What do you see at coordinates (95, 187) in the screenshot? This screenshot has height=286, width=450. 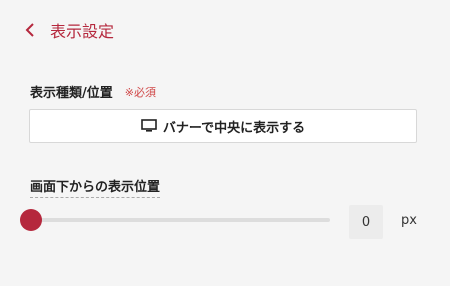 I see `position-label: 画面下からの表示位置` at bounding box center [95, 187].